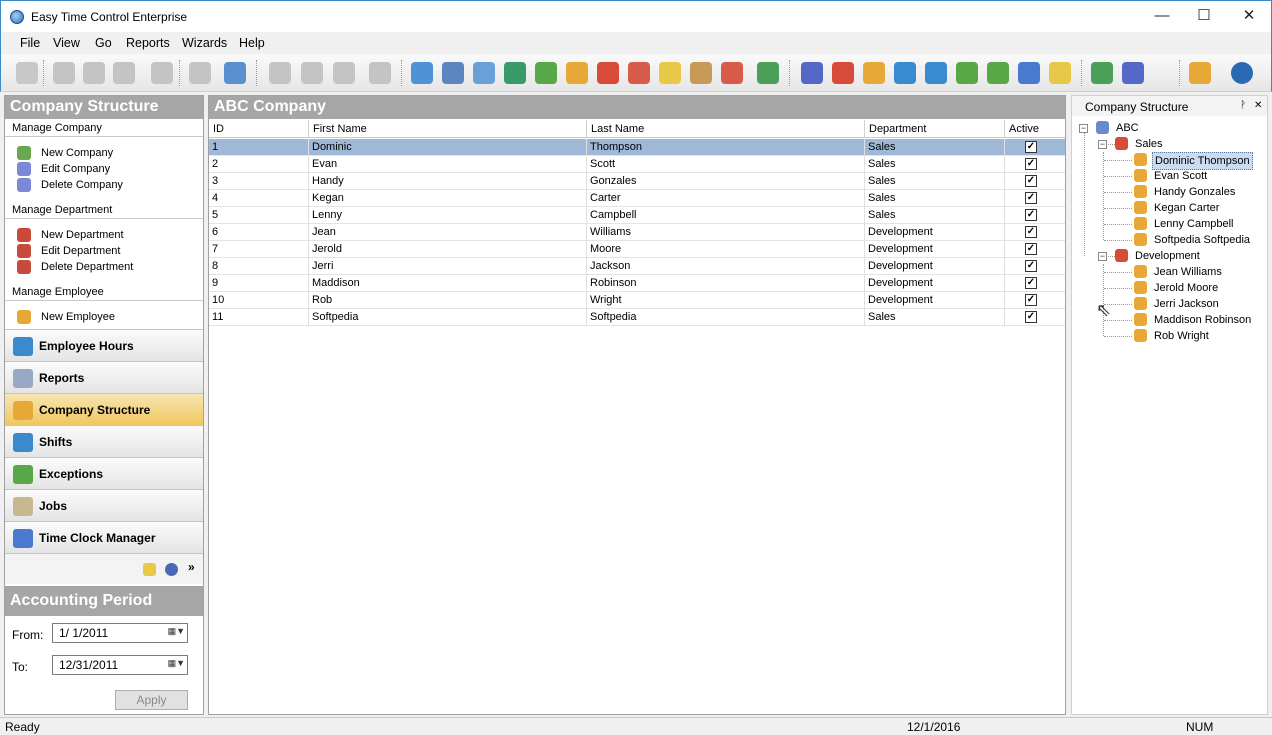 The image size is (1272, 735). Describe the element at coordinates (701, 73) in the screenshot. I see `package-icon` at that location.